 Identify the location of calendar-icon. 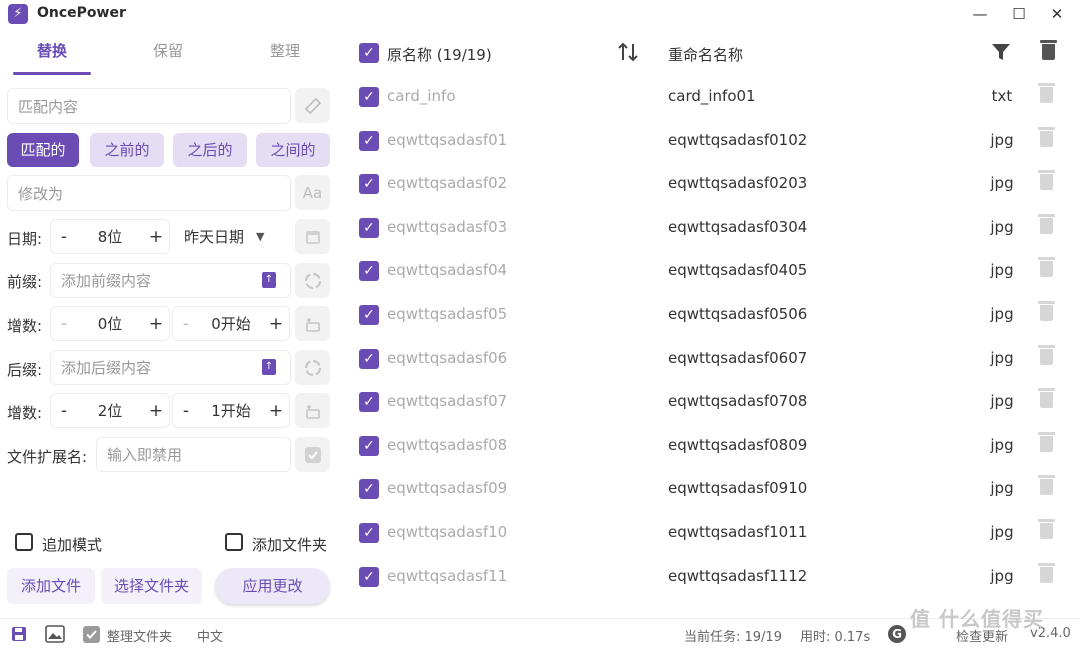
(312, 236).